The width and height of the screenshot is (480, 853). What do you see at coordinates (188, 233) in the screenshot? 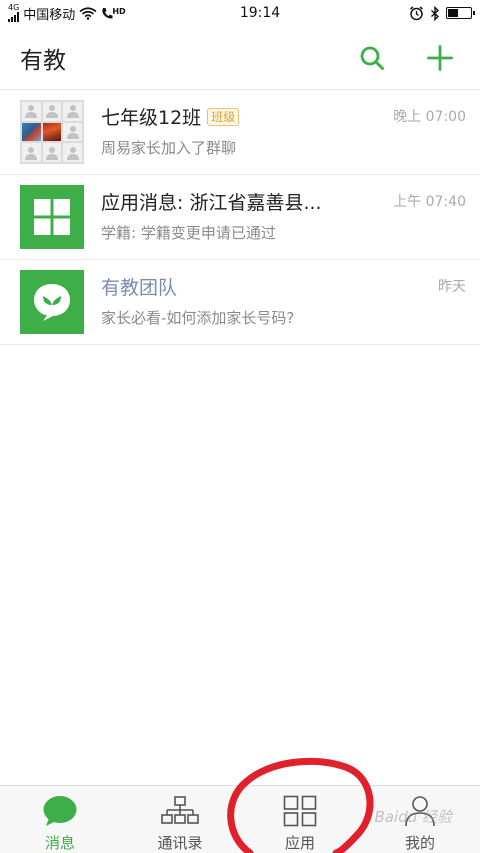
I see `chat-preview: 学籍: 学籍变更申请已通过` at bounding box center [188, 233].